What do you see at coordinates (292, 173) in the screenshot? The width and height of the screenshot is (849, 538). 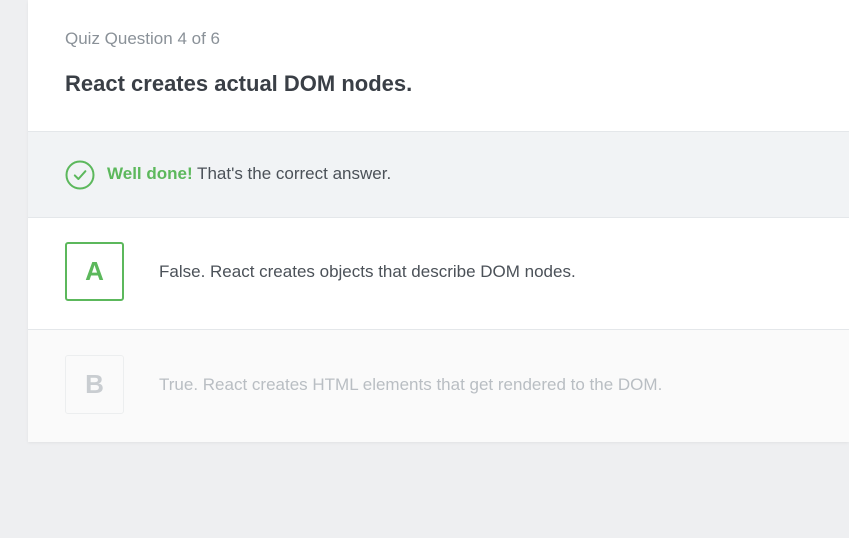 I see `feedback-detail: That's the correct answer.` at bounding box center [292, 173].